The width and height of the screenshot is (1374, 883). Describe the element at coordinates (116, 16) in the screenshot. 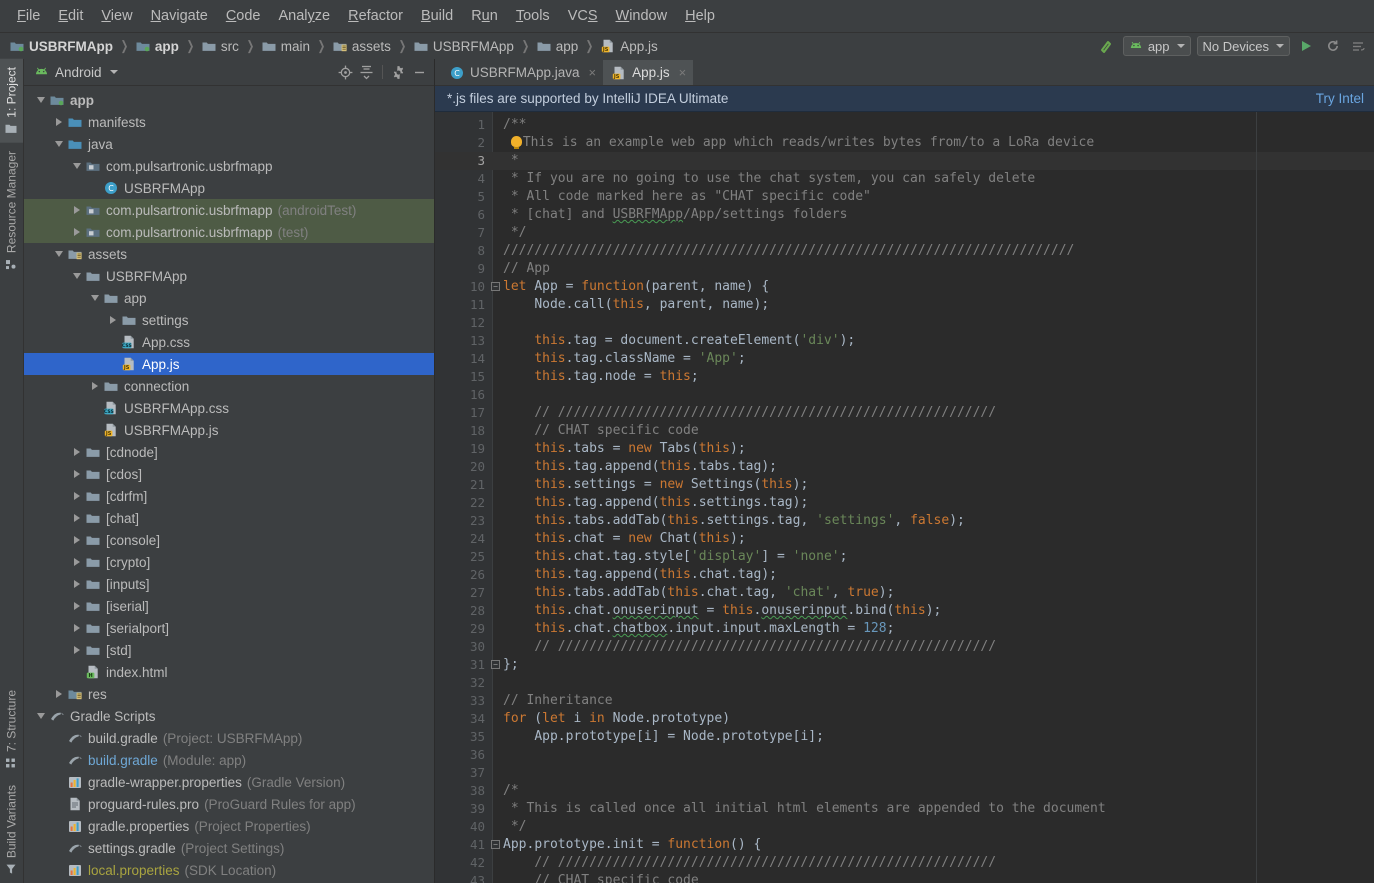

I see `menu-item-view: View` at that location.